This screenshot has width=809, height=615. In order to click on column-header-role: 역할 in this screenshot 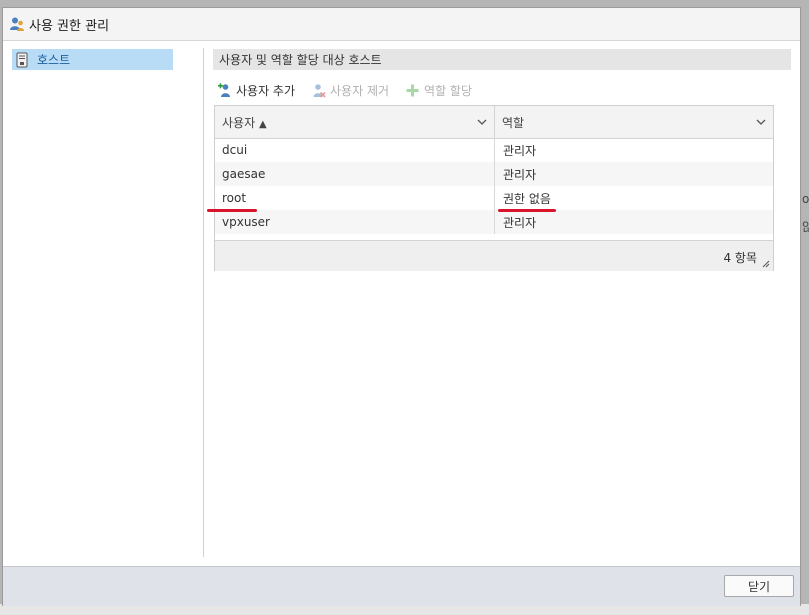, I will do `click(634, 122)`.